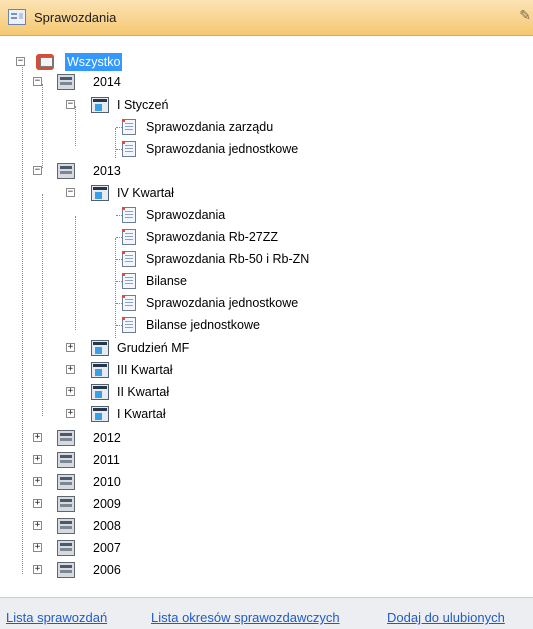 The height and width of the screenshot is (629, 533). What do you see at coordinates (56, 617) in the screenshot?
I see `reports-list-link: Lista sprawozdań` at bounding box center [56, 617].